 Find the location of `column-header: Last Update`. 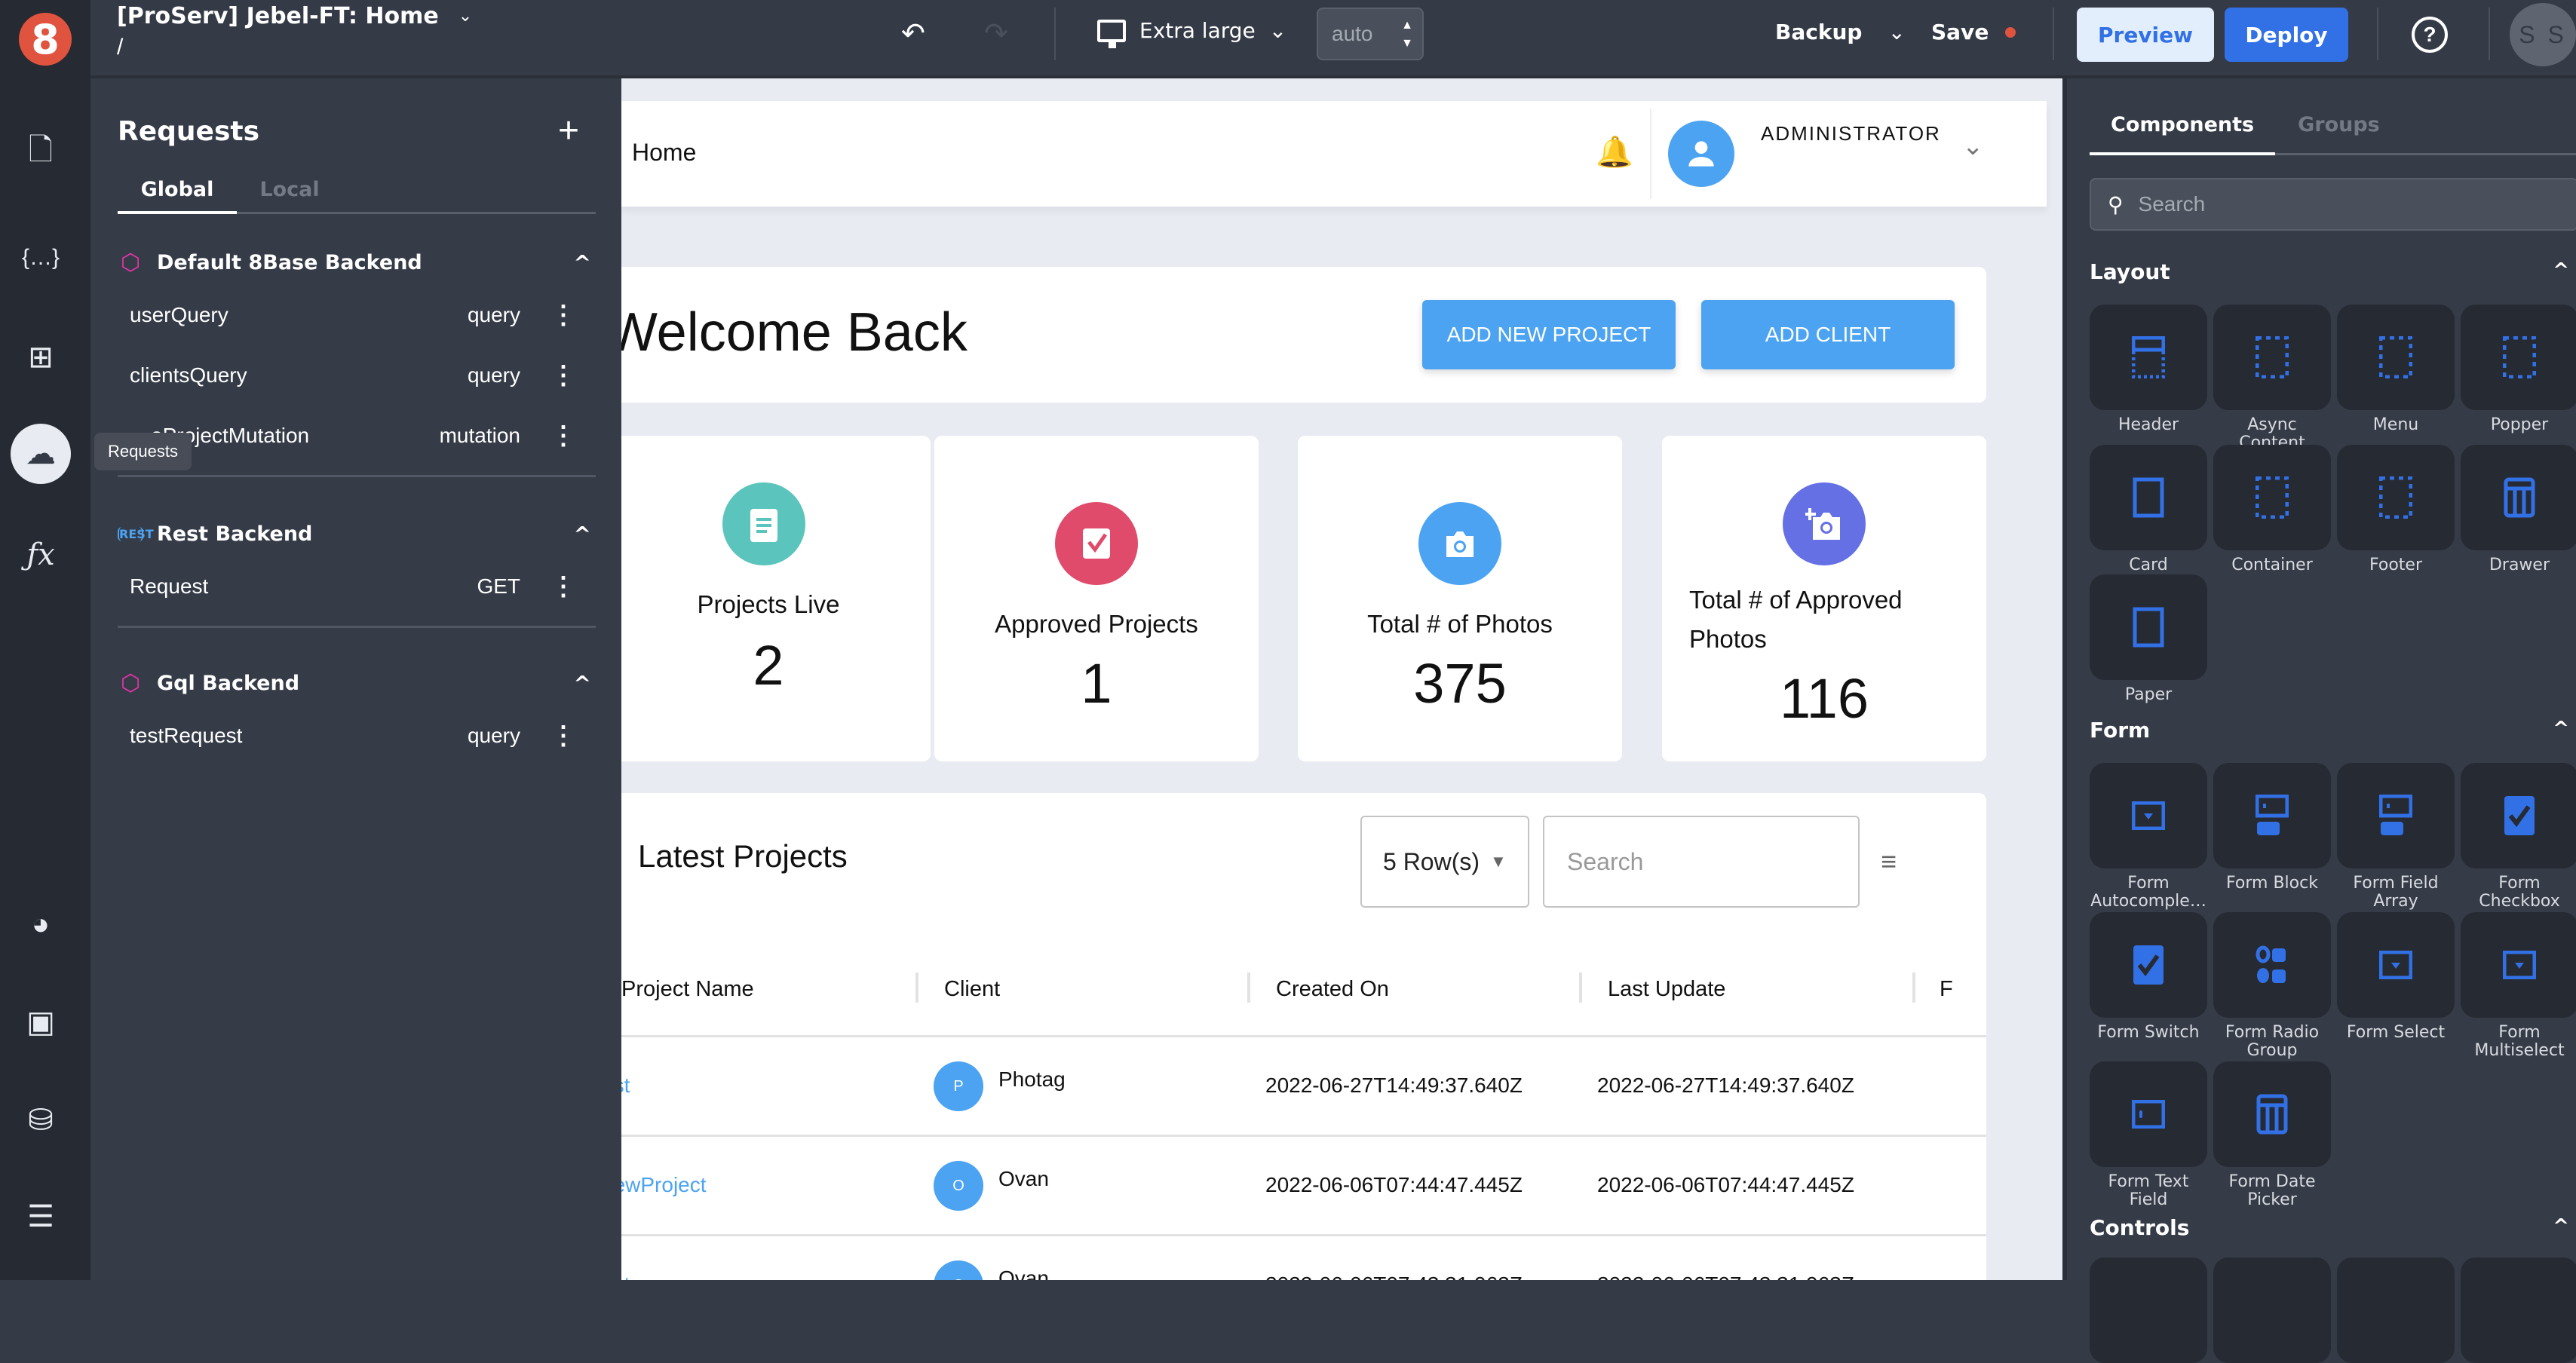

column-header: Last Update is located at coordinates (1666, 989).